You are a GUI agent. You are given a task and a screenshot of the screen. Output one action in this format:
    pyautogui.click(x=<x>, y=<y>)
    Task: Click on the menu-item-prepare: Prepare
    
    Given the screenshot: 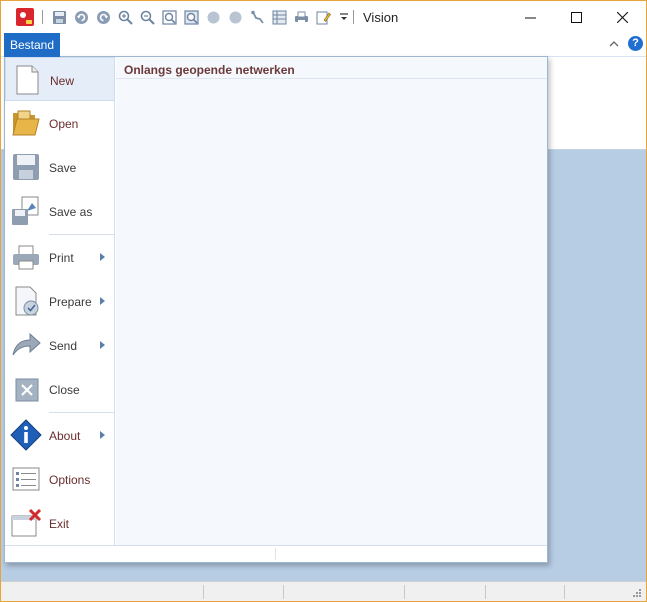 What is the action you would take?
    pyautogui.click(x=60, y=301)
    